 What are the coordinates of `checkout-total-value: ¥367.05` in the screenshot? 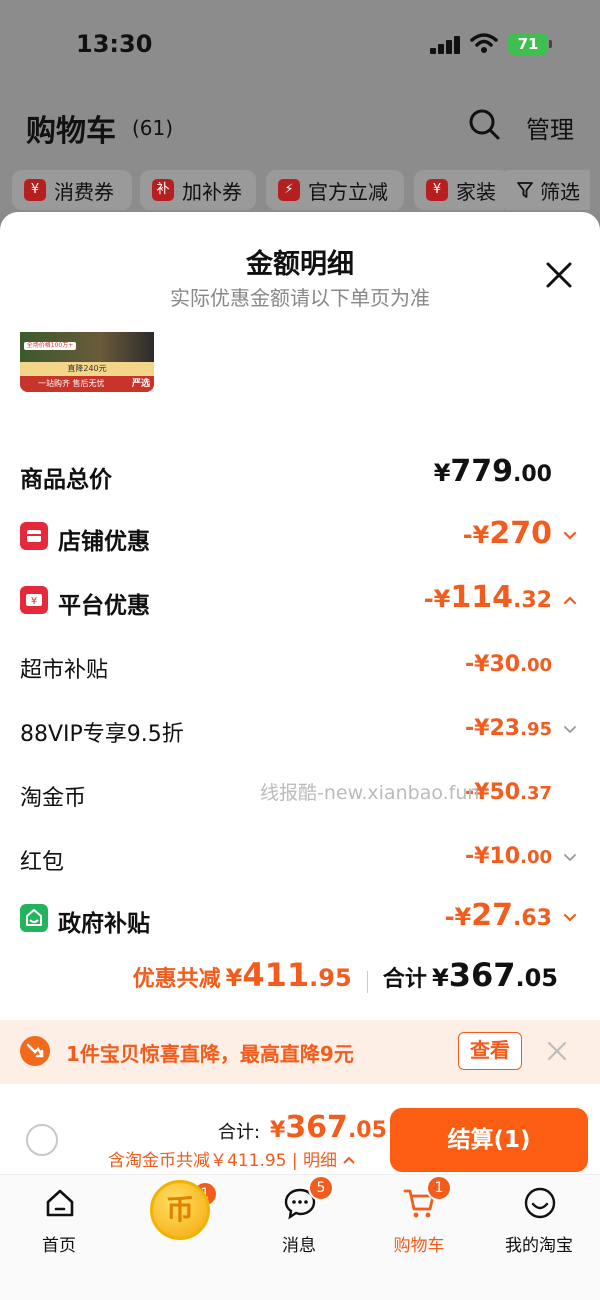 It's located at (328, 1127).